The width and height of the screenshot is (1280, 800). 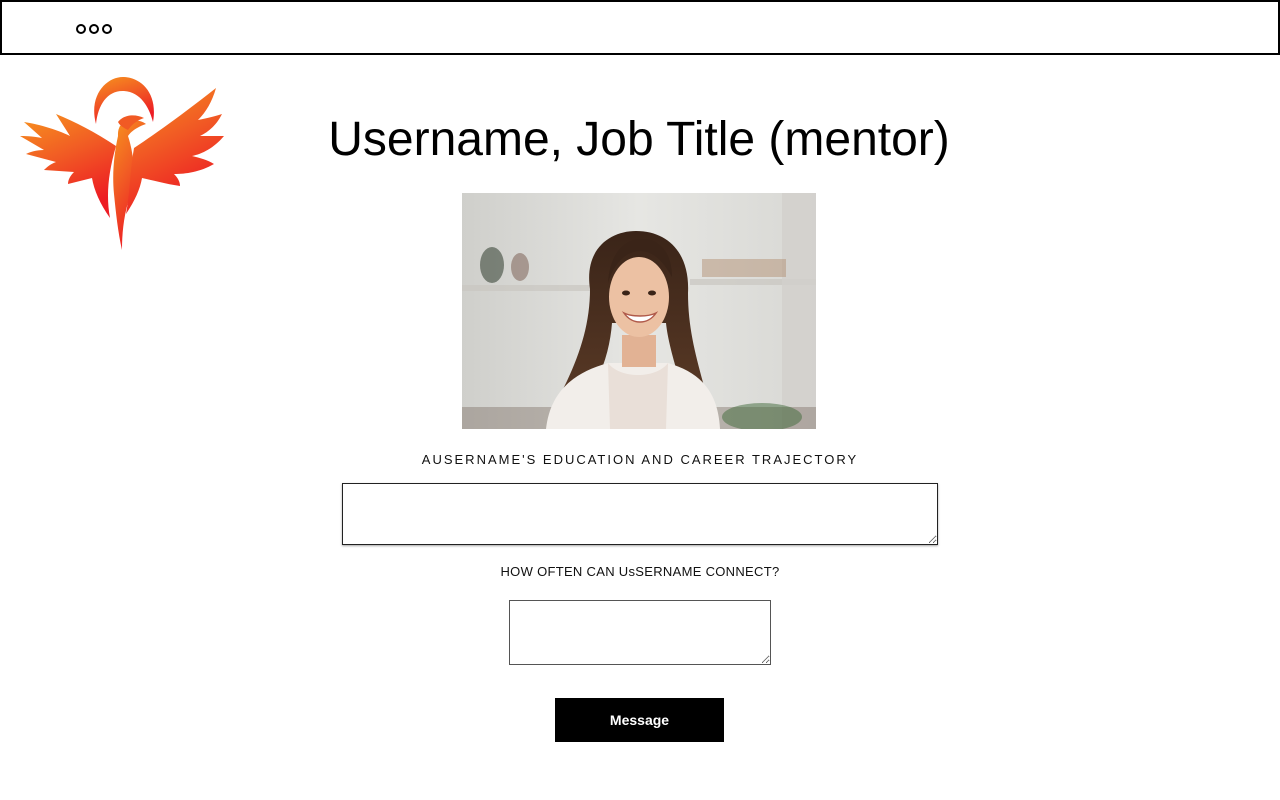 I want to click on trajectory-field, so click(x=640, y=514).